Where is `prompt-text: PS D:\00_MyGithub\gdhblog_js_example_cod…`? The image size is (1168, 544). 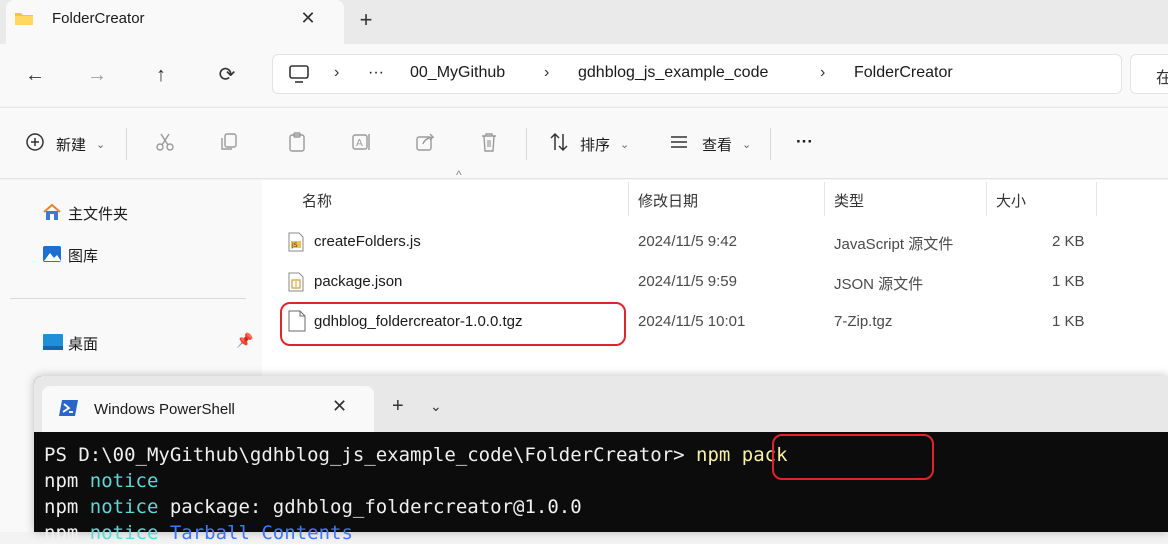 prompt-text: PS D:\00_MyGithub\gdhblog_js_example_cod… is located at coordinates (370, 455).